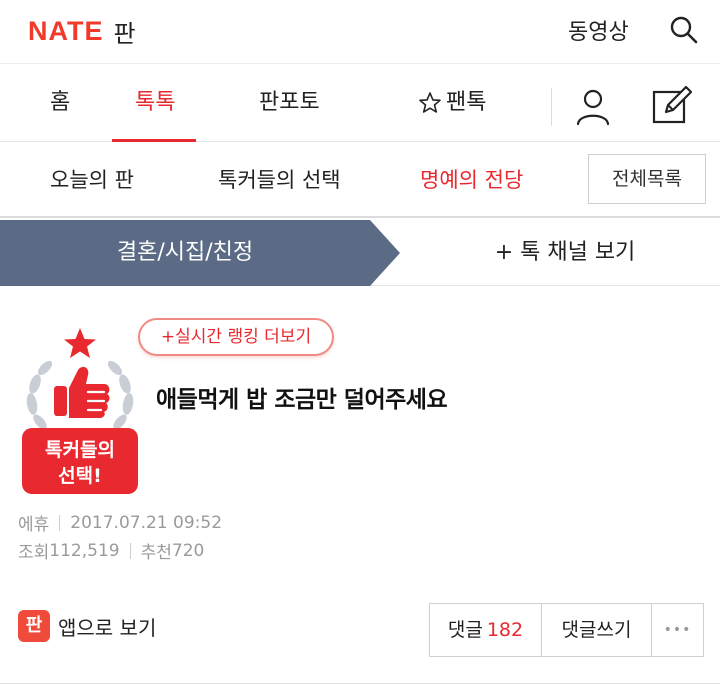 The image size is (720, 684). I want to click on nav-fantok: 팬톡, so click(452, 103).